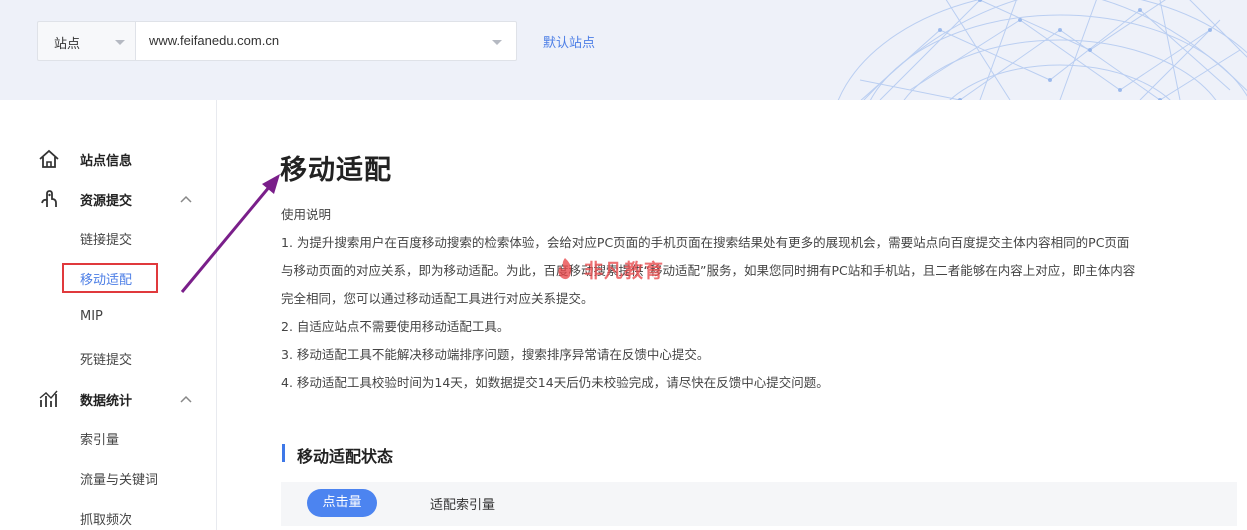  What do you see at coordinates (106, 201) in the screenshot?
I see `sidebar-group-title: 资源提交` at bounding box center [106, 201].